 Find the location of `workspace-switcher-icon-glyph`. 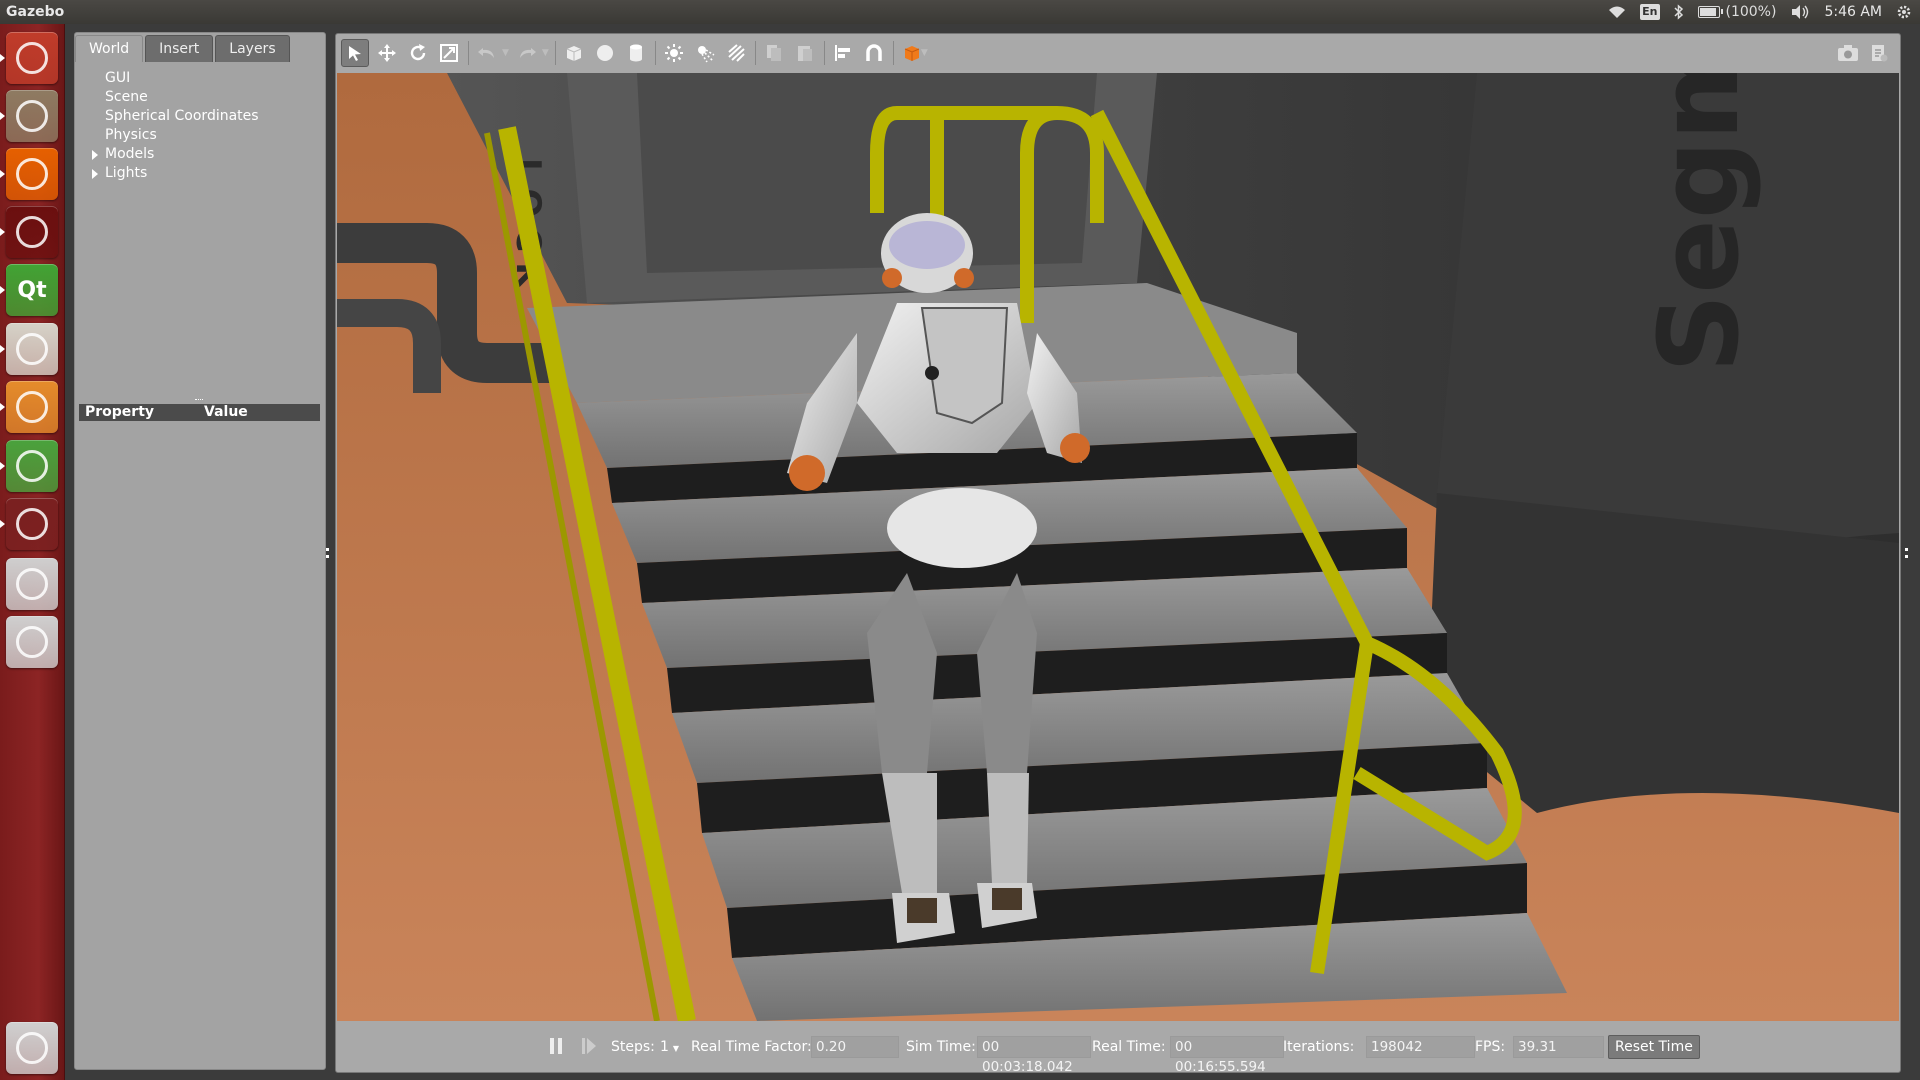

workspace-switcher-icon-glyph is located at coordinates (32, 524).